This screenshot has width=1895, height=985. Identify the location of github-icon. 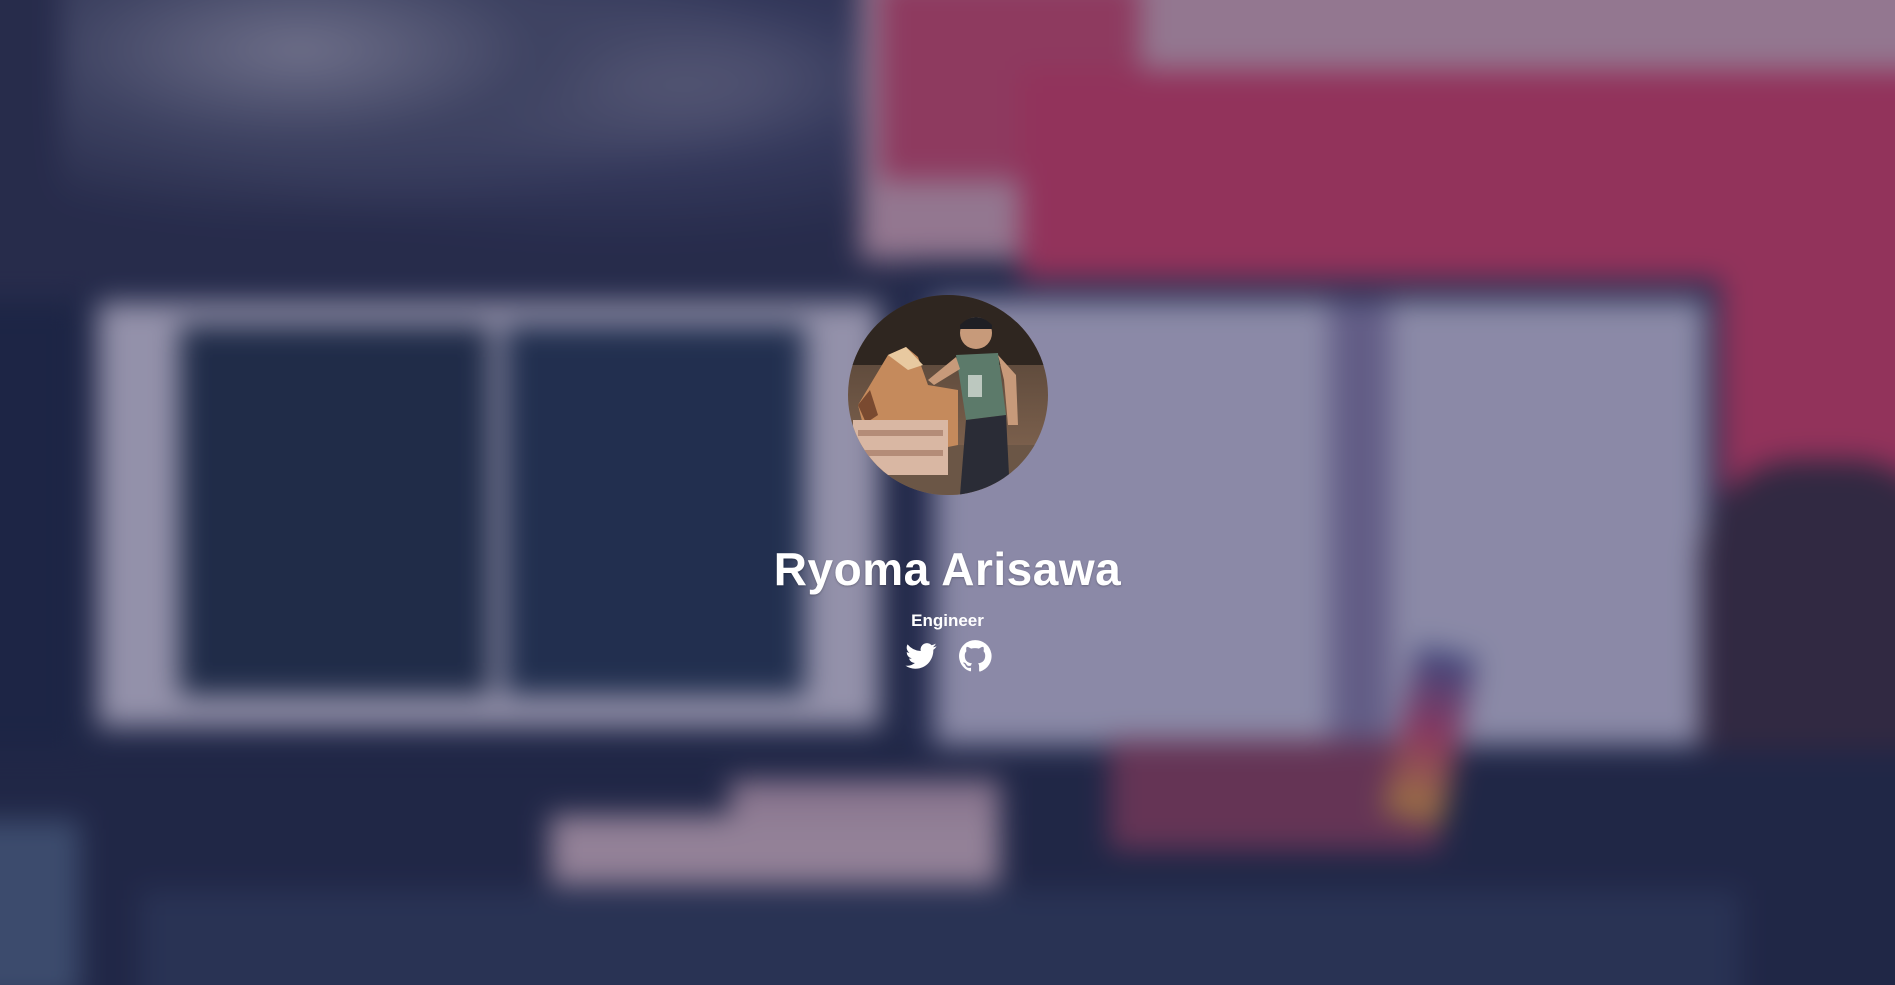
(975, 656).